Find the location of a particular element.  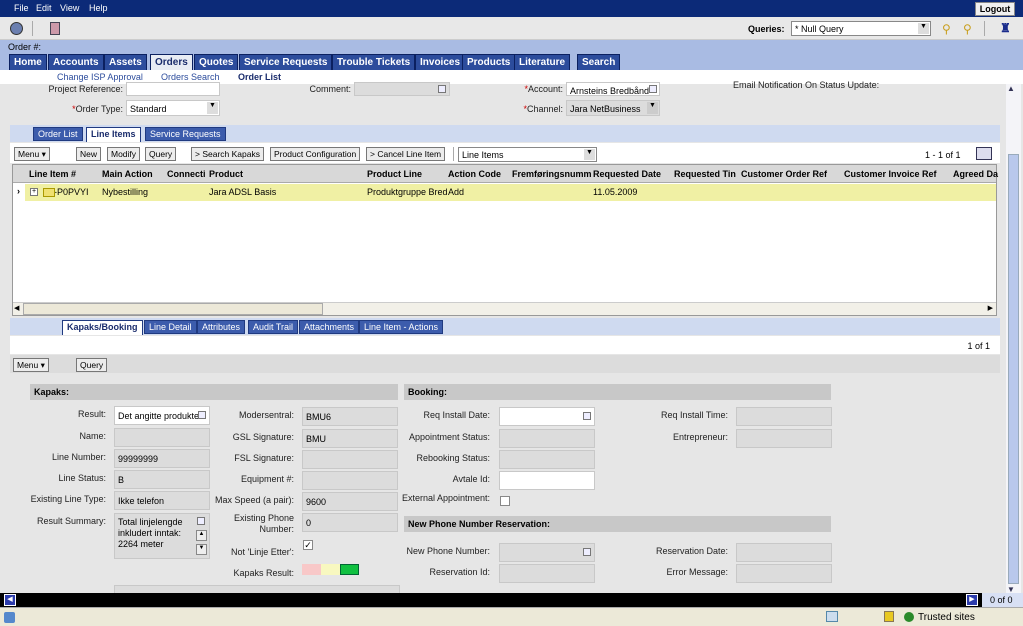

previous-icon: ◀ is located at coordinates (10, 600).